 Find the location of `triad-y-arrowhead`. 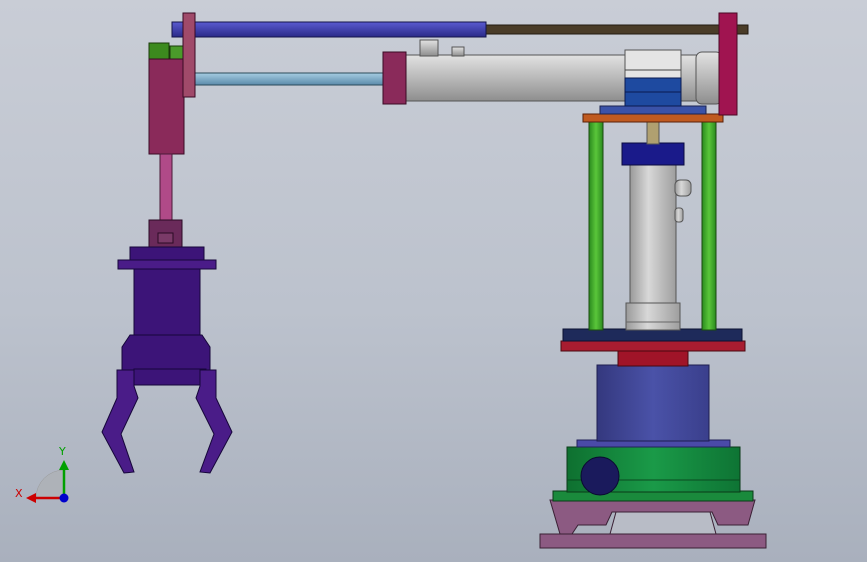

triad-y-arrowhead is located at coordinates (64, 465).